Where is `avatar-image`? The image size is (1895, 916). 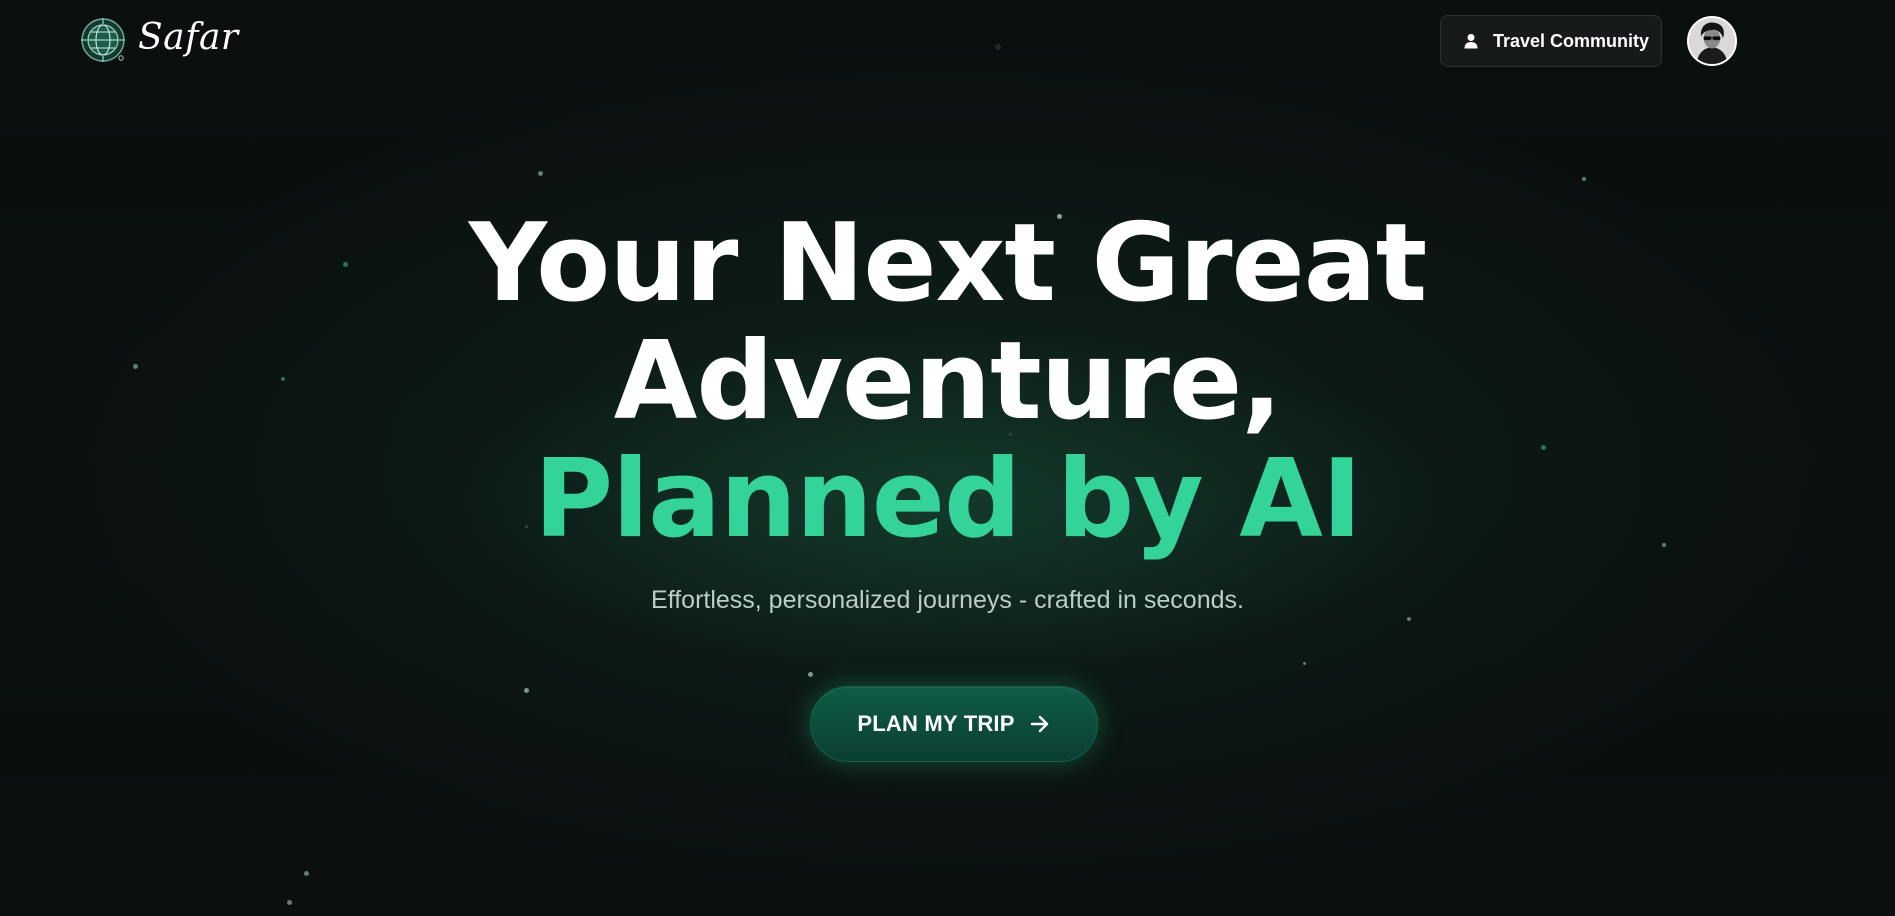 avatar-image is located at coordinates (1712, 41).